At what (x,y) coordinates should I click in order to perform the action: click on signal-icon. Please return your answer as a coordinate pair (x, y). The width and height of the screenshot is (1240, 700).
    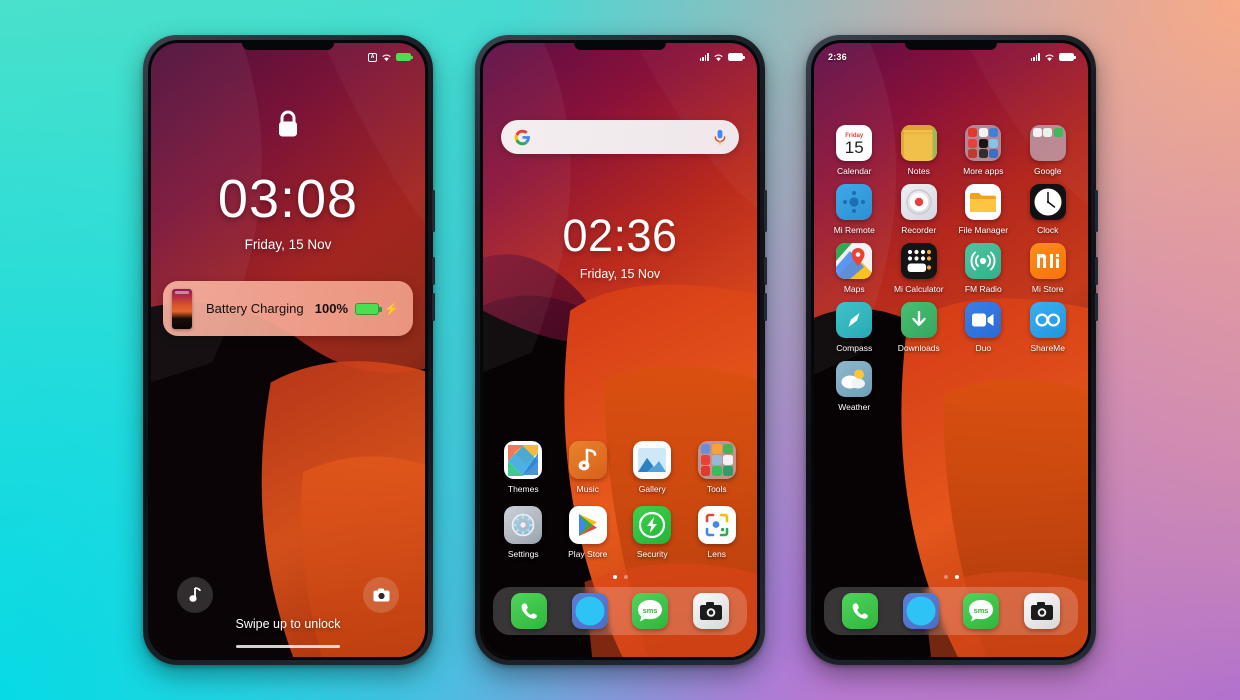
    Looking at the image, I should click on (1035, 57).